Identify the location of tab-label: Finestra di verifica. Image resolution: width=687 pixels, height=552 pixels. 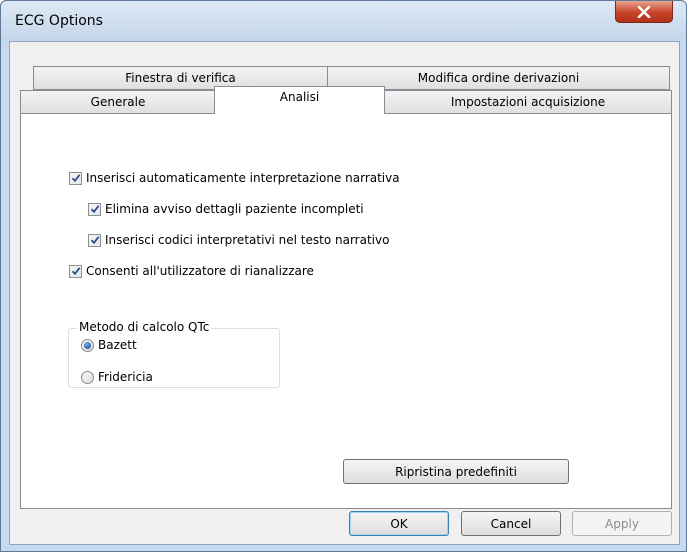
(180, 78).